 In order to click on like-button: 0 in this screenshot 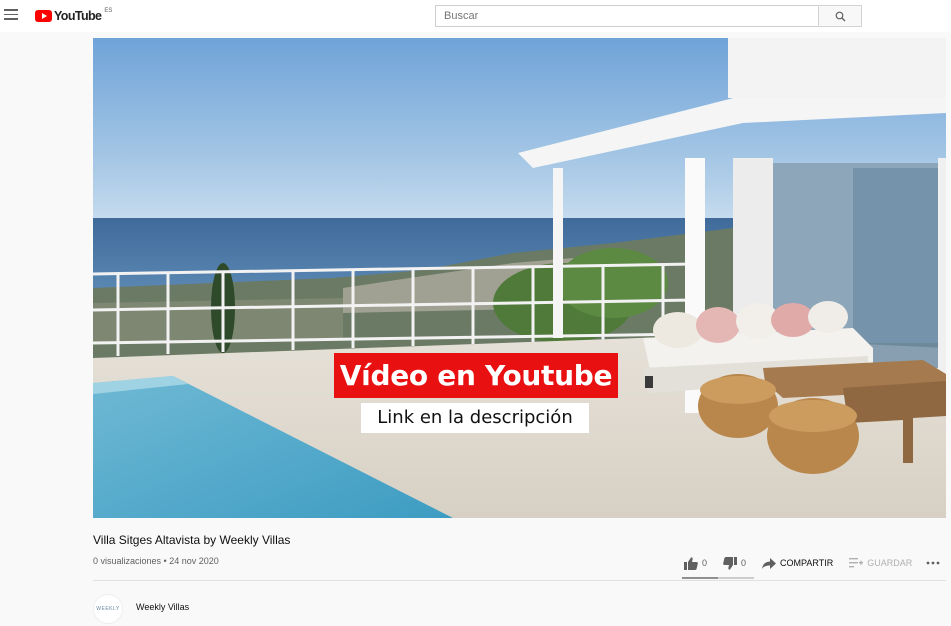, I will do `click(696, 563)`.